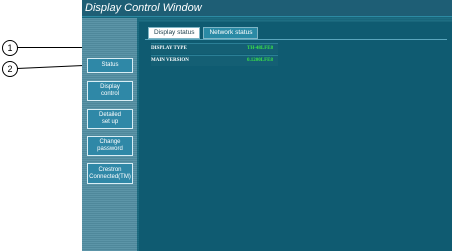 The width and height of the screenshot is (452, 251). What do you see at coordinates (260, 60) in the screenshot?
I see `main-version-value: 0.1200LFE8` at bounding box center [260, 60].